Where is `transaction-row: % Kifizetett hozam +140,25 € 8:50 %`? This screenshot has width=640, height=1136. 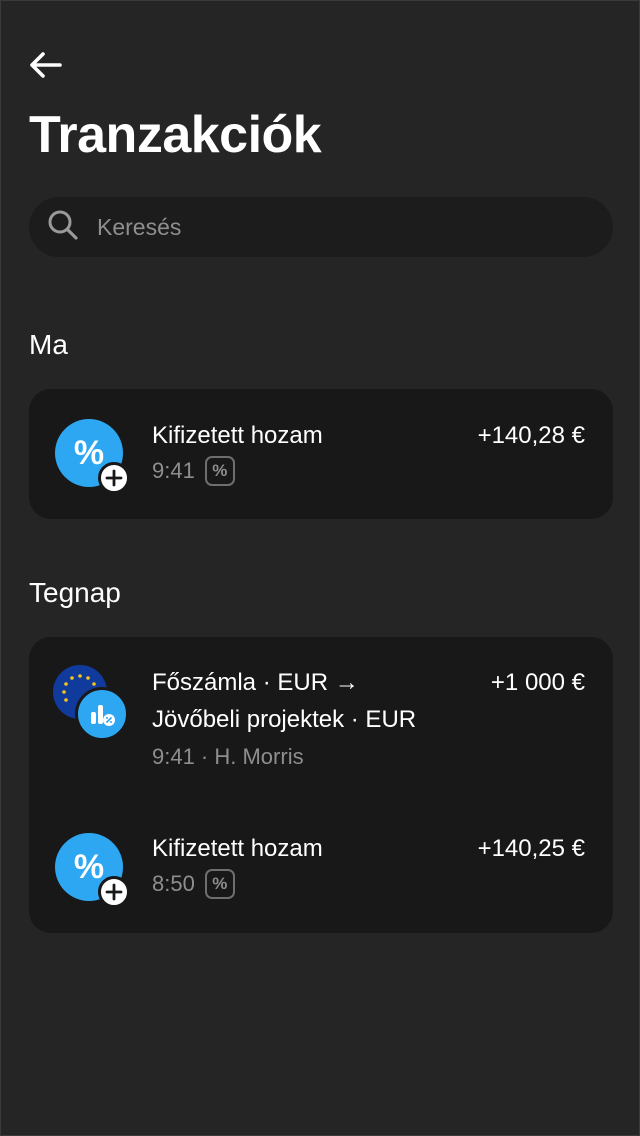
transaction-row: % Kifizetett hozam +140,25 € 8:50 % is located at coordinates (321, 868).